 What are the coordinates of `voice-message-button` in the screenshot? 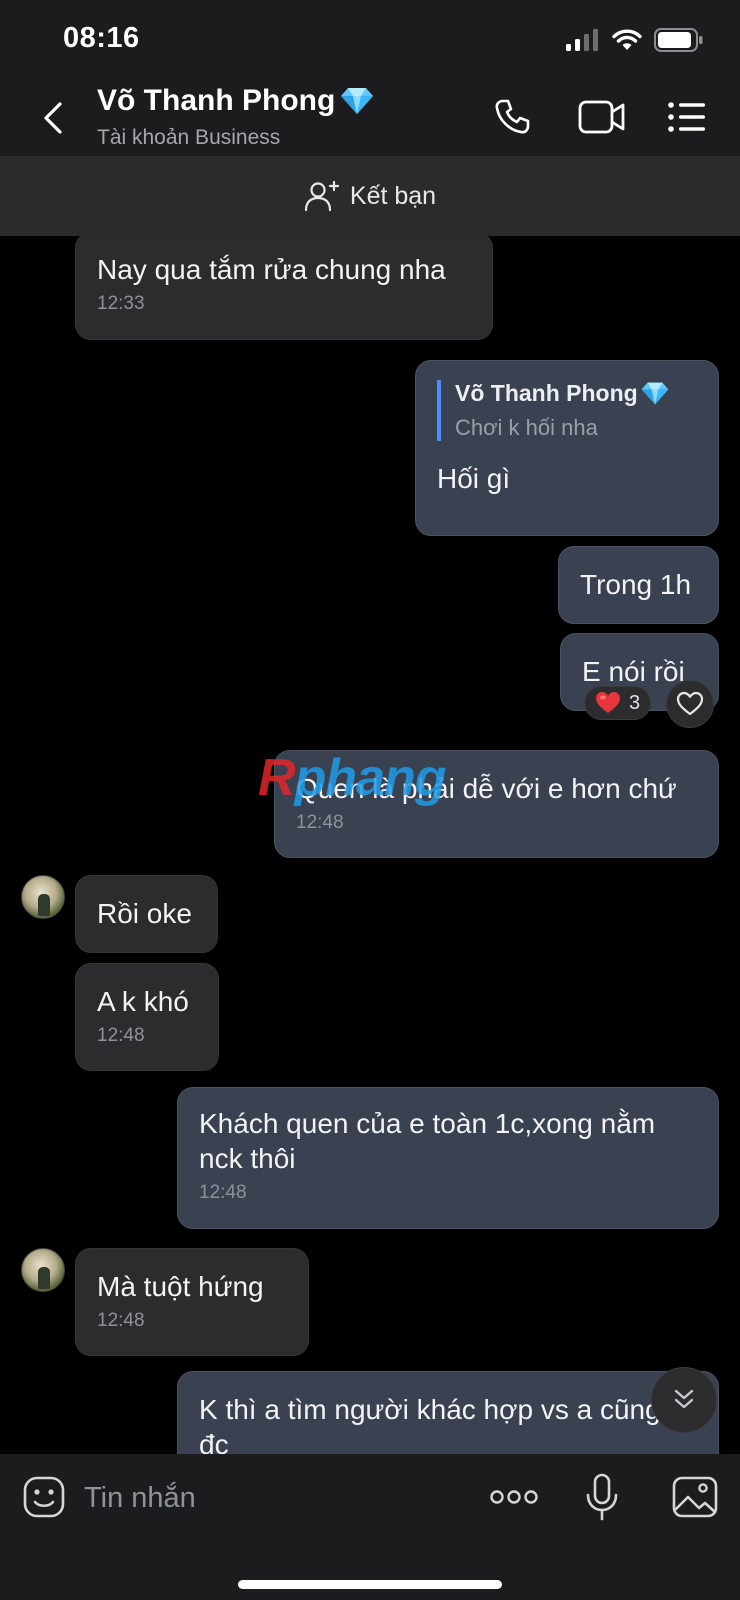 It's located at (602, 1497).